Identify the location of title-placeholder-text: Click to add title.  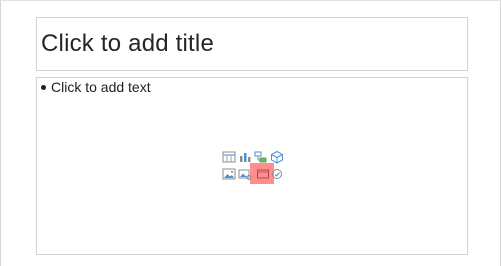
(128, 43).